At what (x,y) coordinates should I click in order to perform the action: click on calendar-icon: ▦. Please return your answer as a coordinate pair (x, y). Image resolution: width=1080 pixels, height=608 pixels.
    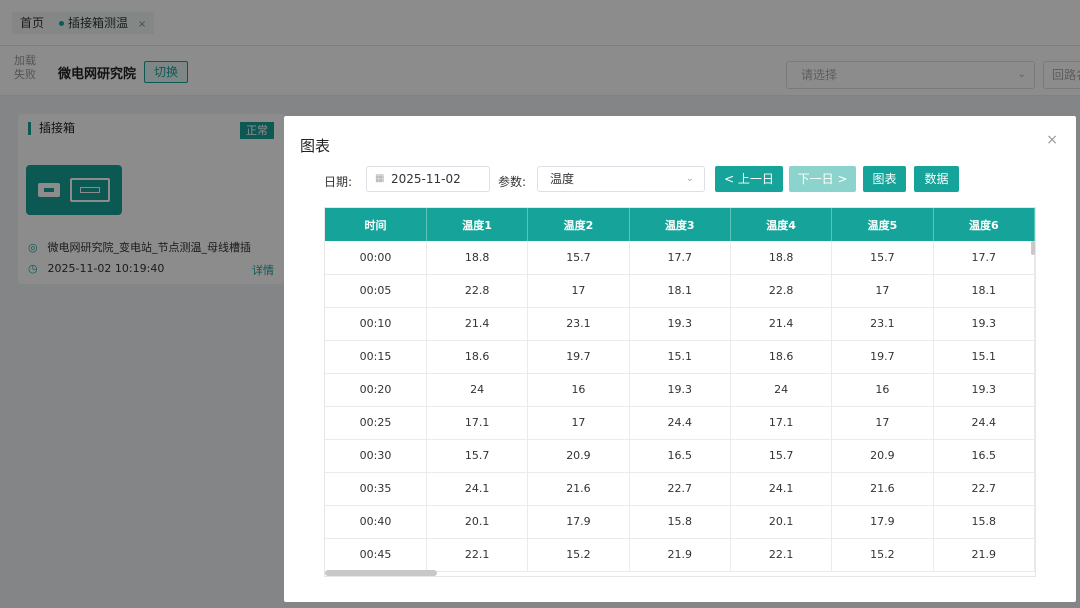
    Looking at the image, I should click on (380, 178).